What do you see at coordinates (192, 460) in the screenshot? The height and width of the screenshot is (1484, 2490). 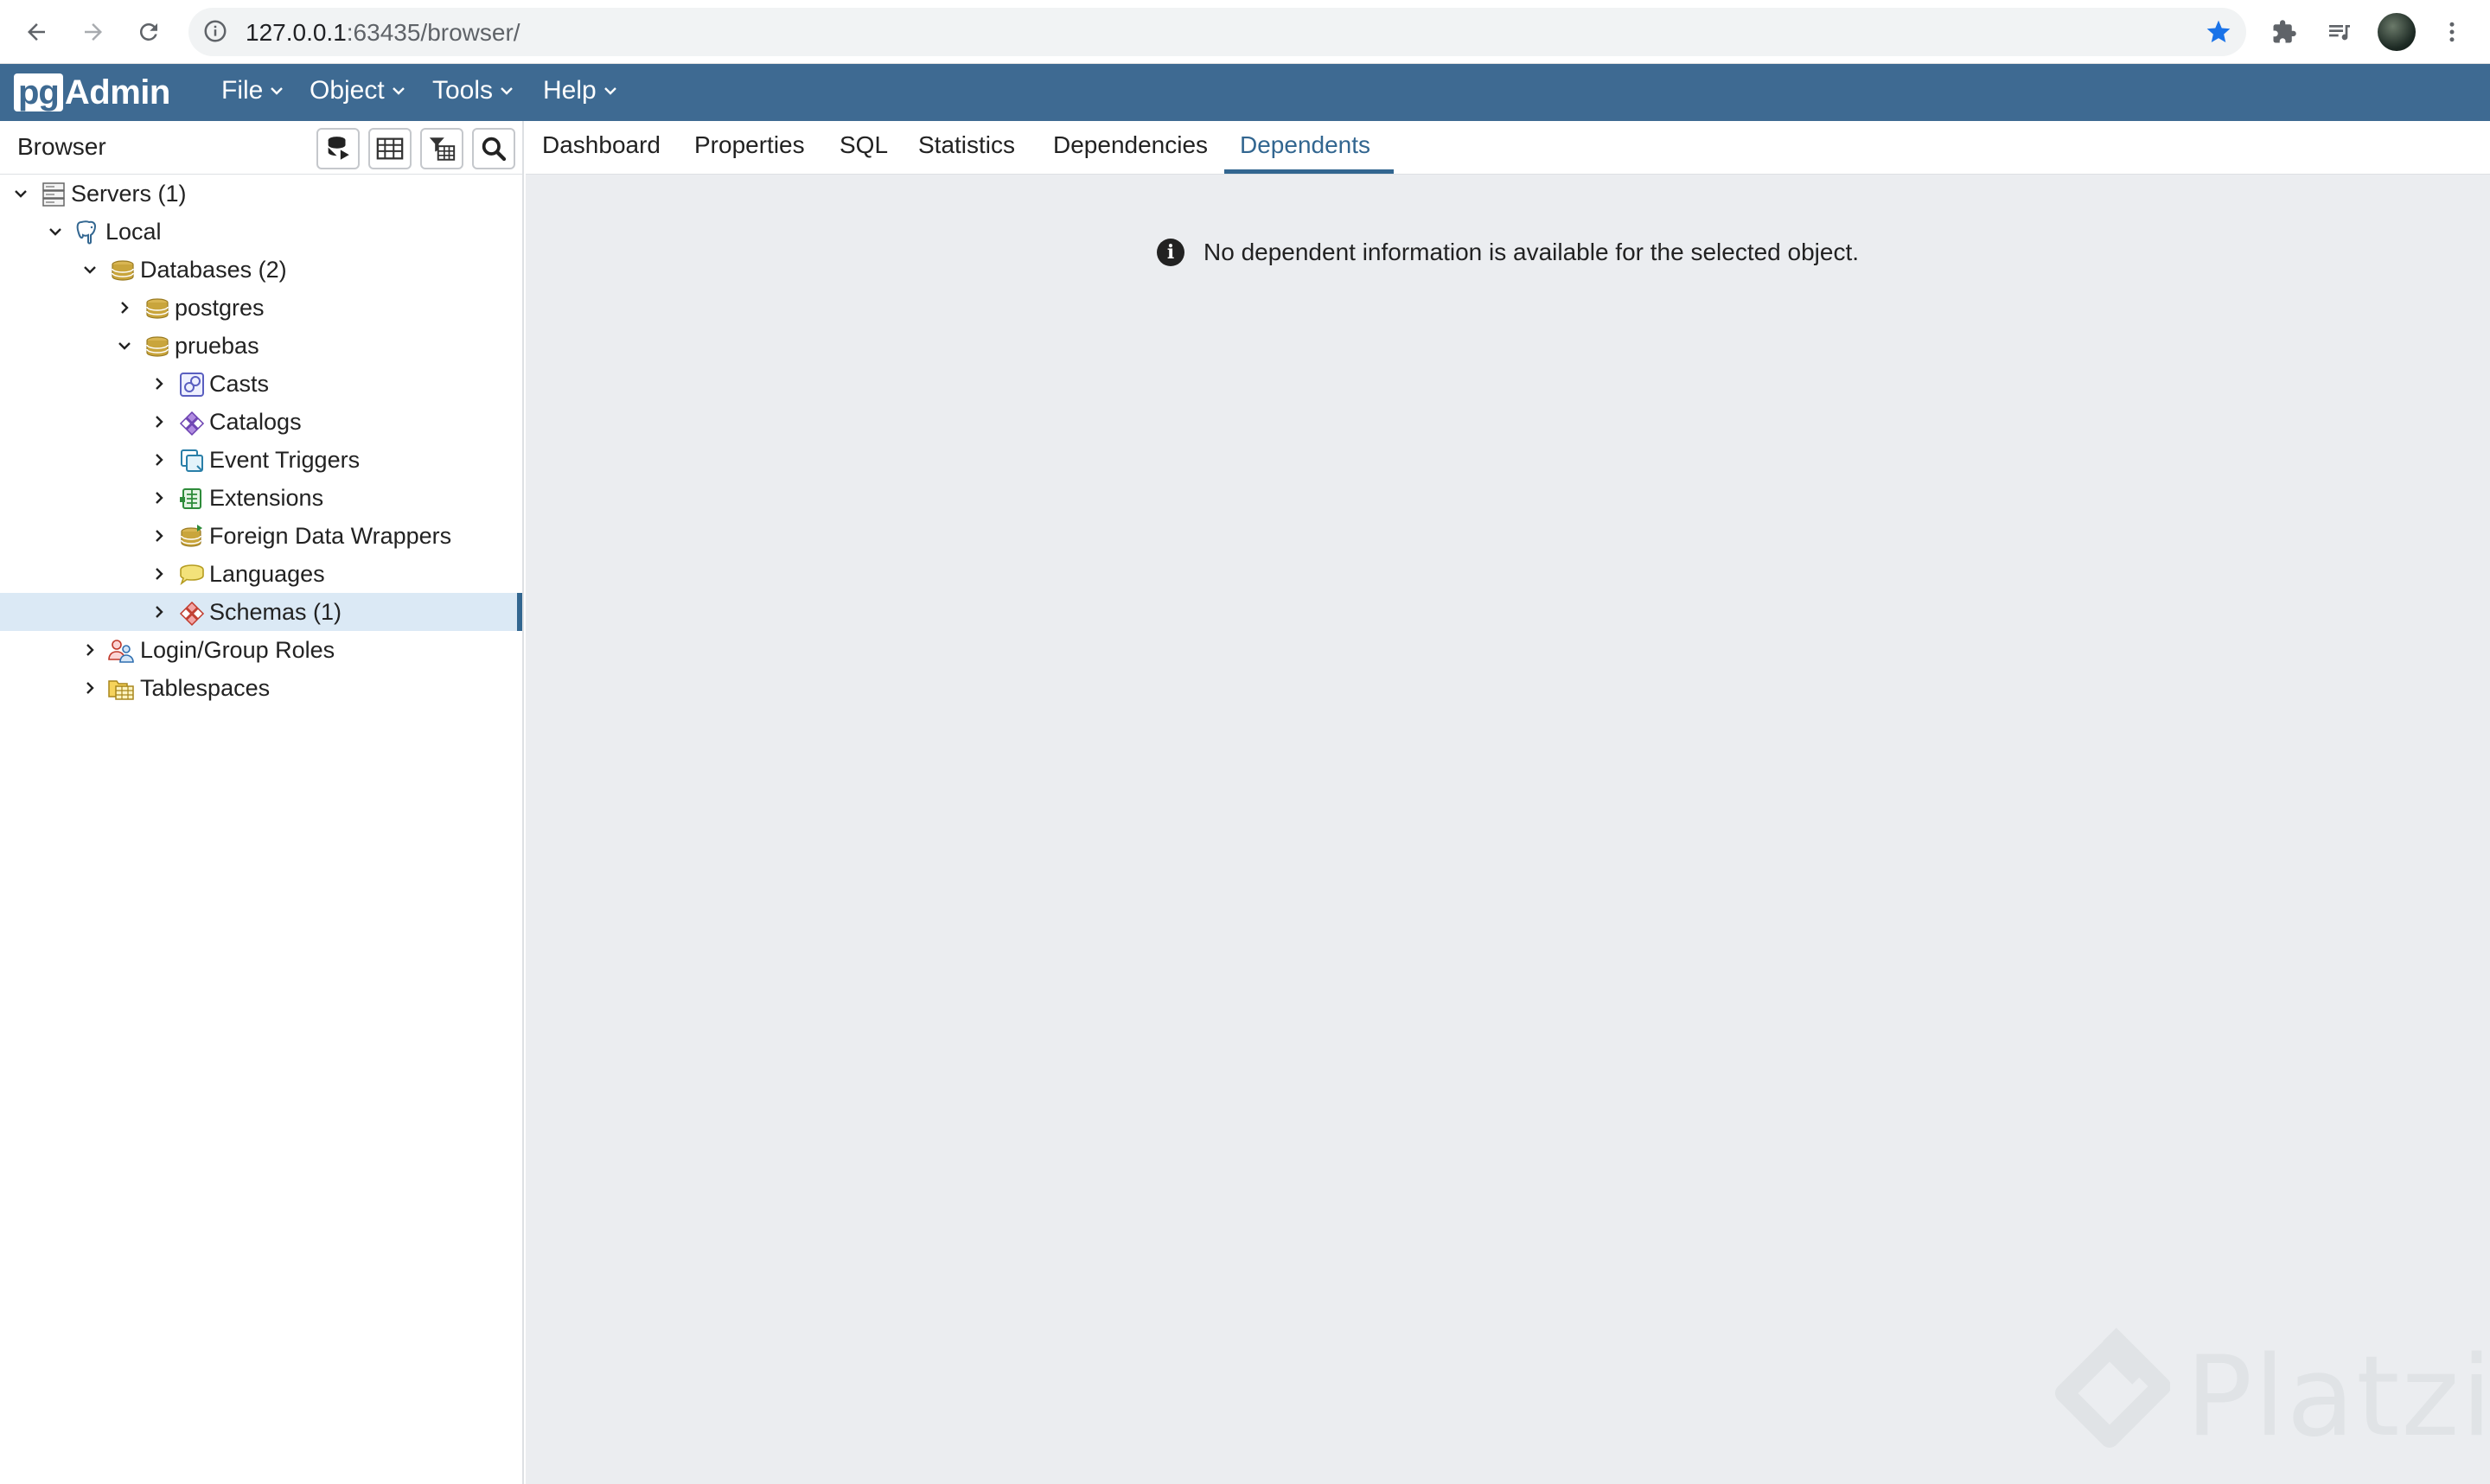 I see `event-triggers-icon` at bounding box center [192, 460].